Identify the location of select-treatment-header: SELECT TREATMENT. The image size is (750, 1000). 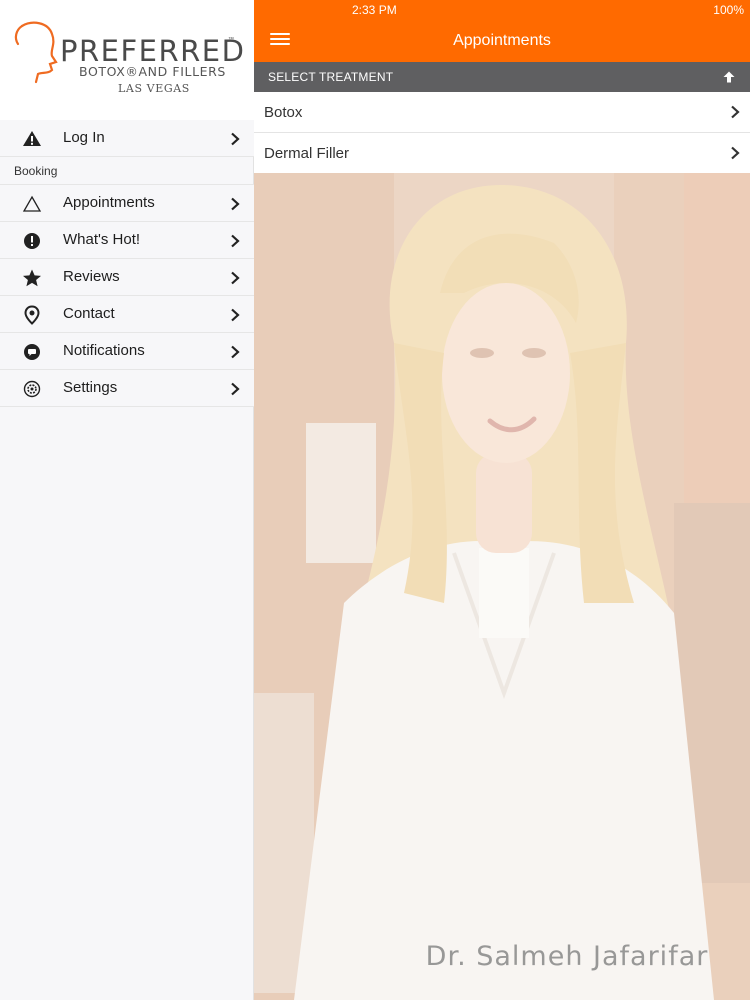
(502, 77).